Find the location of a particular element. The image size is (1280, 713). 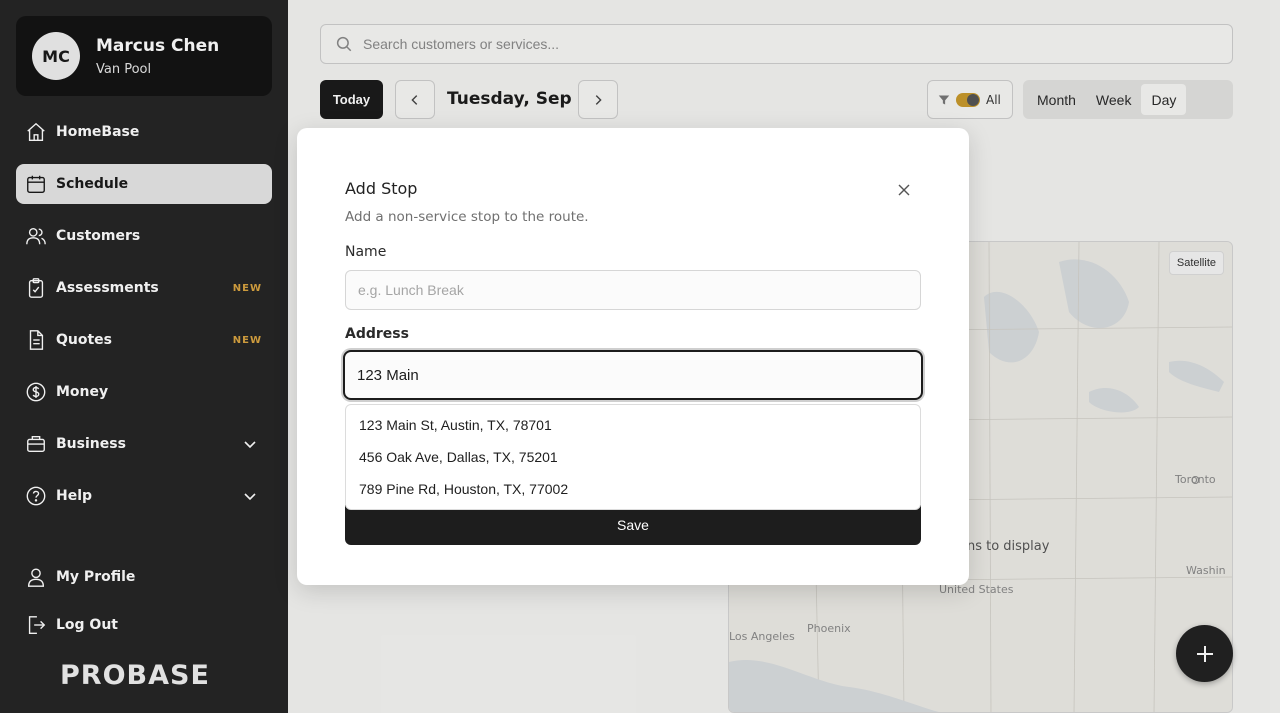

name-label: Name is located at coordinates (366, 252).